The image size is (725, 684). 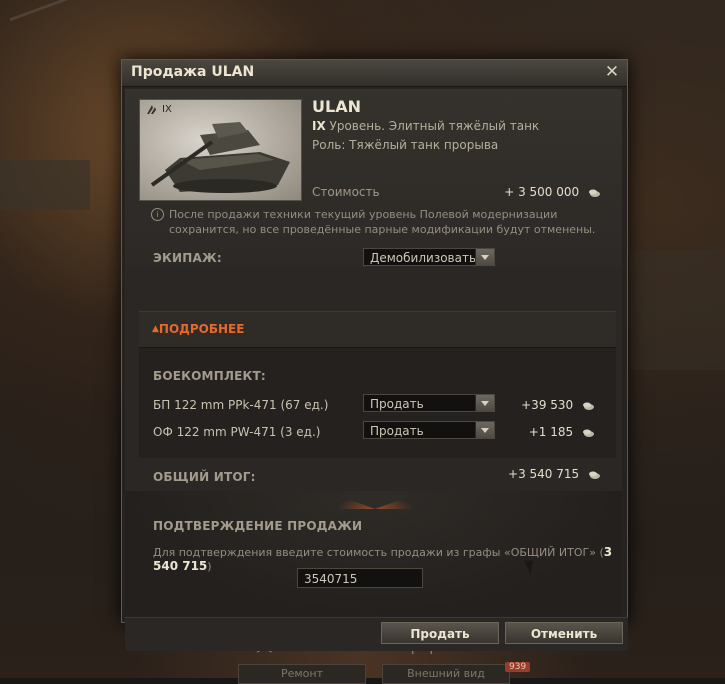 What do you see at coordinates (554, 474) in the screenshot?
I see `total-value: +3 540 715` at bounding box center [554, 474].